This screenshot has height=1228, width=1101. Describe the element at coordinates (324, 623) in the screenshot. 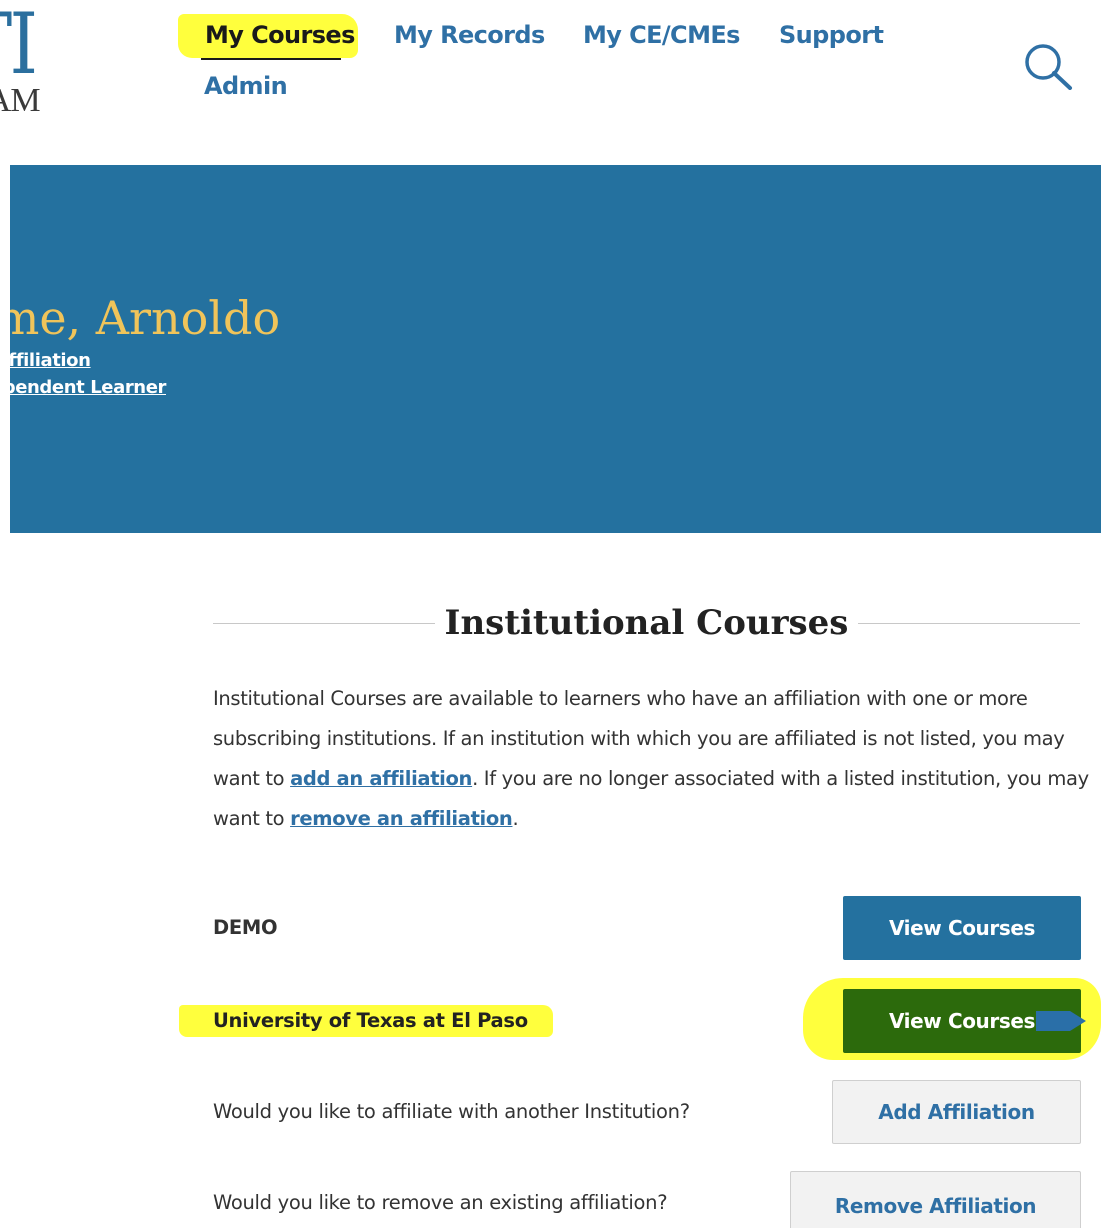

I see `title-divider-left` at that location.